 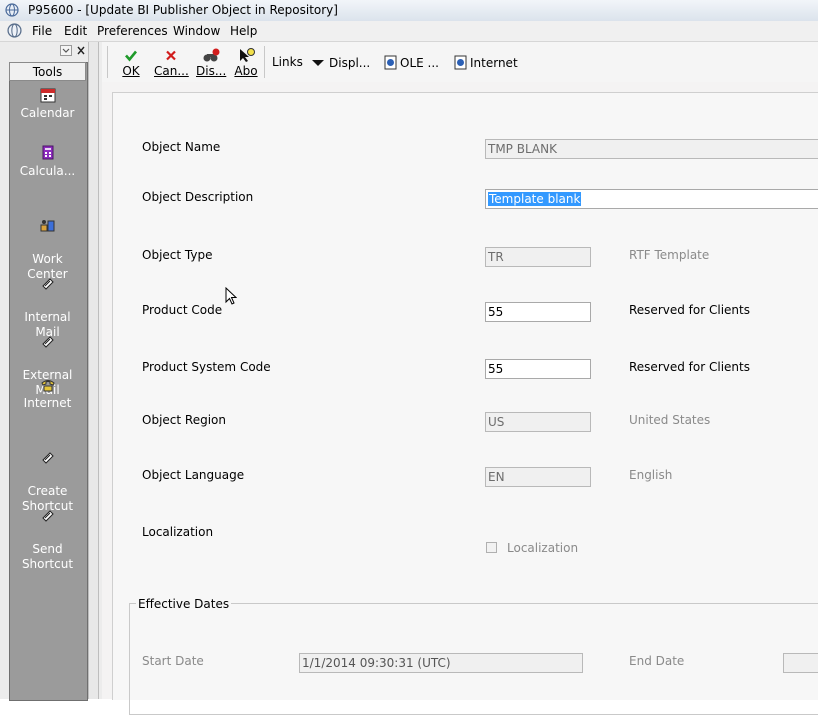 I want to click on calendar-icon, so click(x=47, y=95).